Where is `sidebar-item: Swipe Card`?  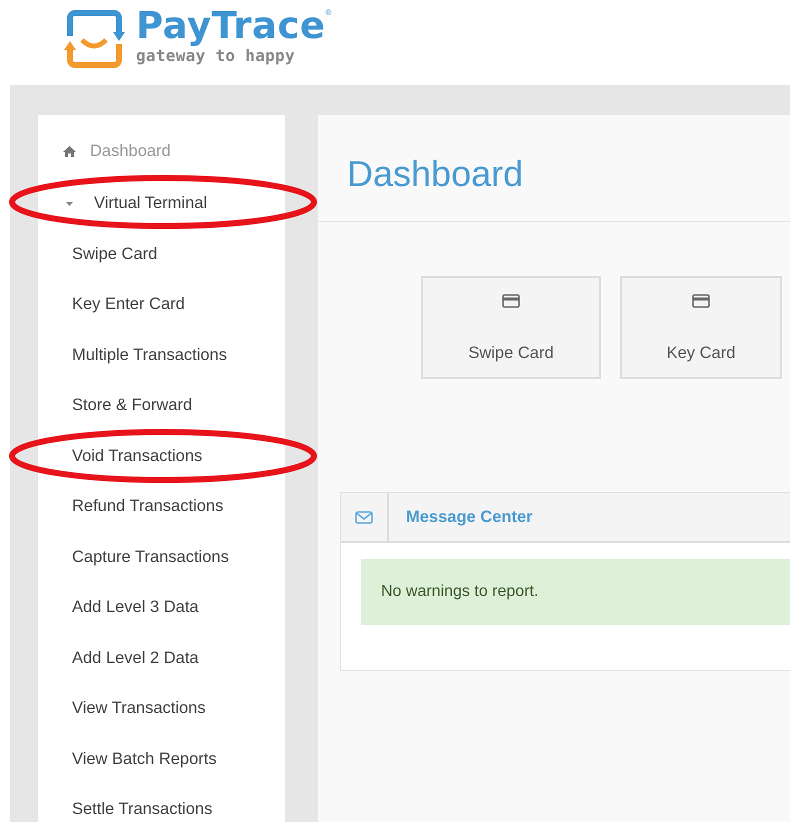 sidebar-item: Swipe Card is located at coordinates (161, 254).